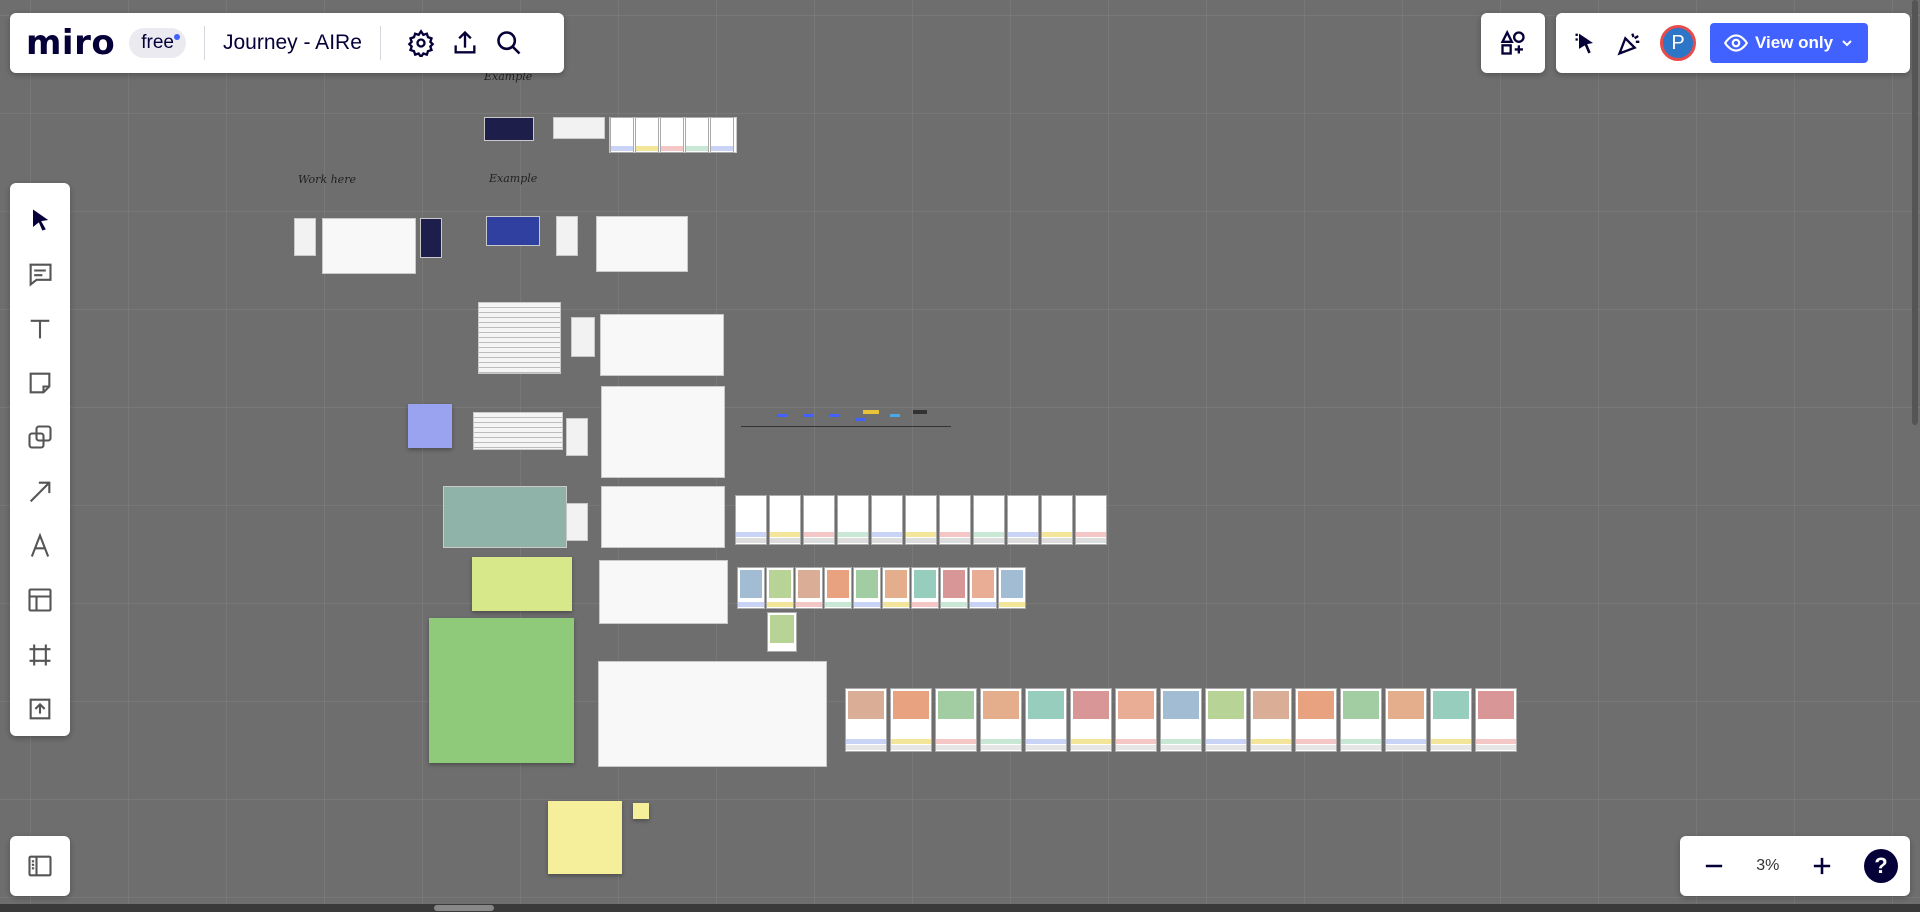 This screenshot has width=1920, height=912. I want to click on text-tool, so click(40, 329).